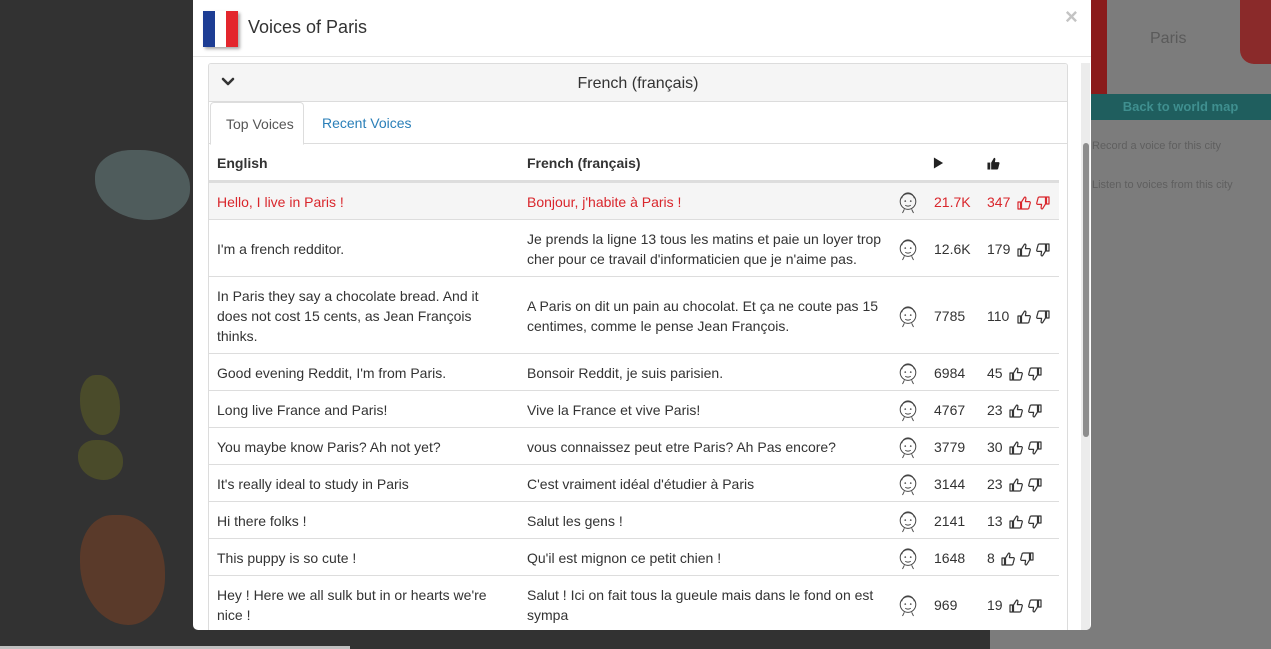 Image resolution: width=1271 pixels, height=649 pixels. Describe the element at coordinates (575, 521) in the screenshot. I see `french-phrase: Salut les gens !` at that location.